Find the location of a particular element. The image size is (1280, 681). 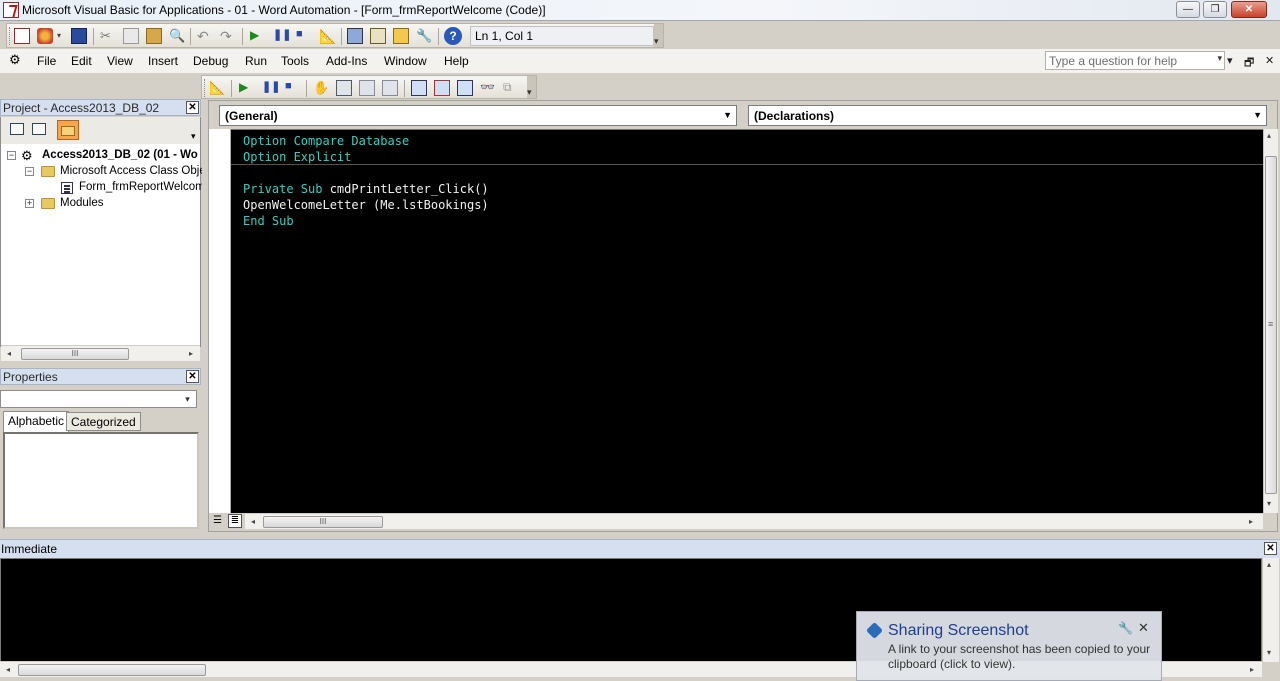

minimize-button: — is located at coordinates (1188, 9).